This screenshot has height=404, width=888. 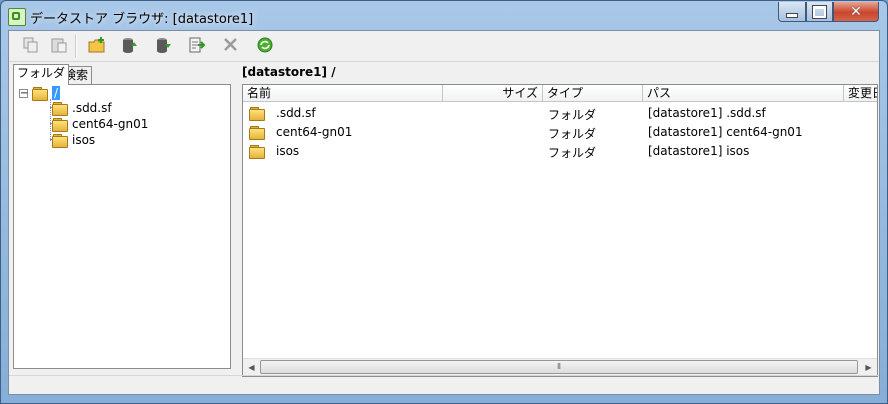 I want to click on column-header-path: パス, so click(x=743, y=93).